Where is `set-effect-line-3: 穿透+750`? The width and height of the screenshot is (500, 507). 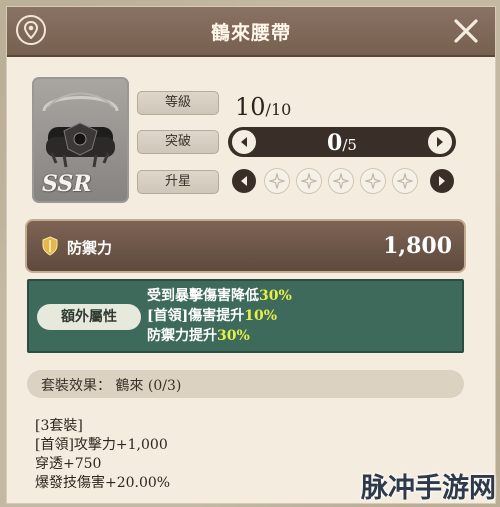 set-effect-line-3: 穿透+750 is located at coordinates (68, 464).